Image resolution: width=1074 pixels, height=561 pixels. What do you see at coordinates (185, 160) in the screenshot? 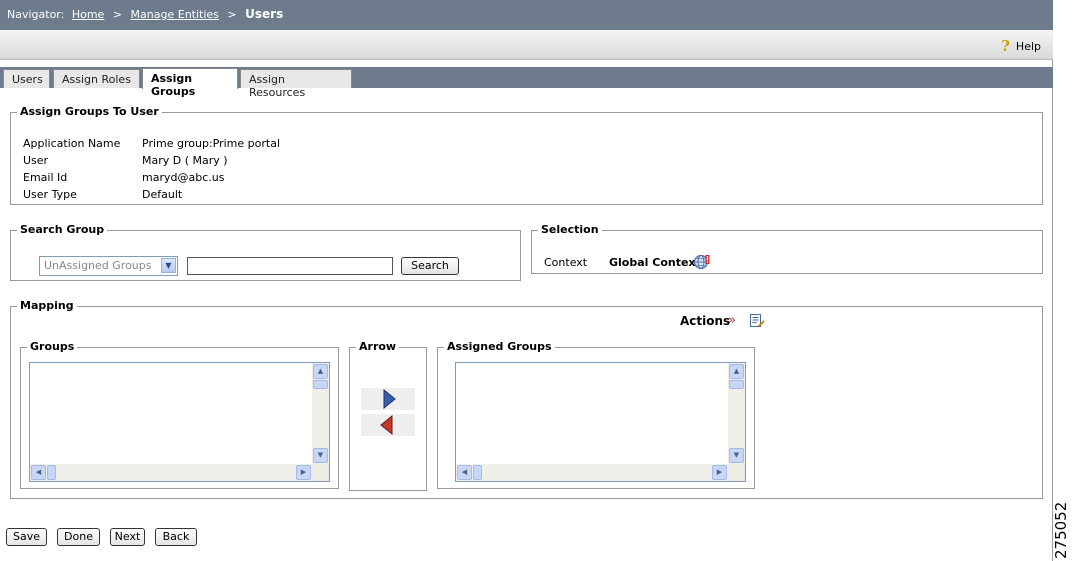
I see `info-value: Mary D ( Mary )` at bounding box center [185, 160].